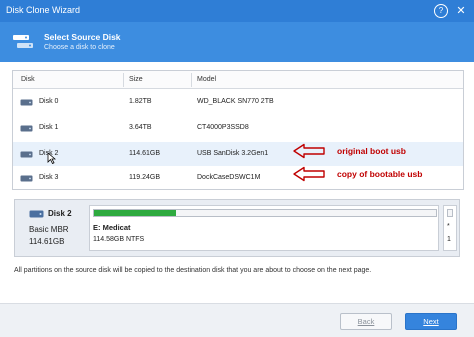  Describe the element at coordinates (237, 320) in the screenshot. I see `footer-bar: Back Next` at that location.